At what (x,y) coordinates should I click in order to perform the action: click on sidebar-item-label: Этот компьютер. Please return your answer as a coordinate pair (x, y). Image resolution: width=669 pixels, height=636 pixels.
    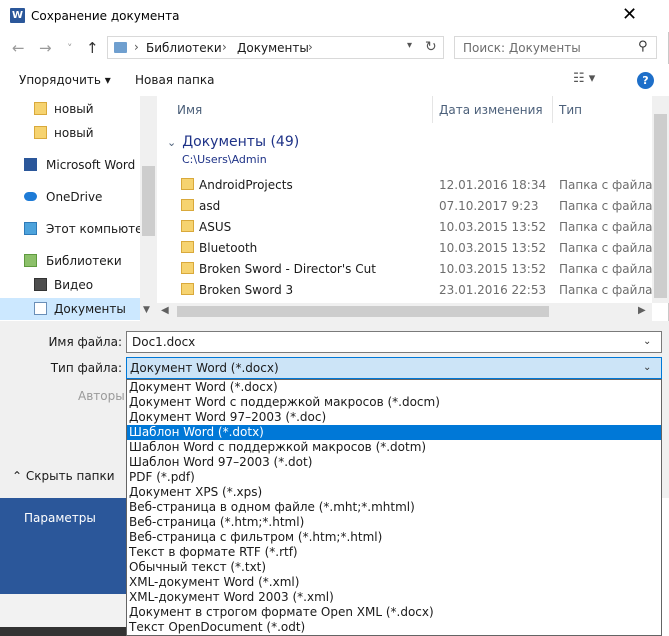
    Looking at the image, I should click on (98, 229).